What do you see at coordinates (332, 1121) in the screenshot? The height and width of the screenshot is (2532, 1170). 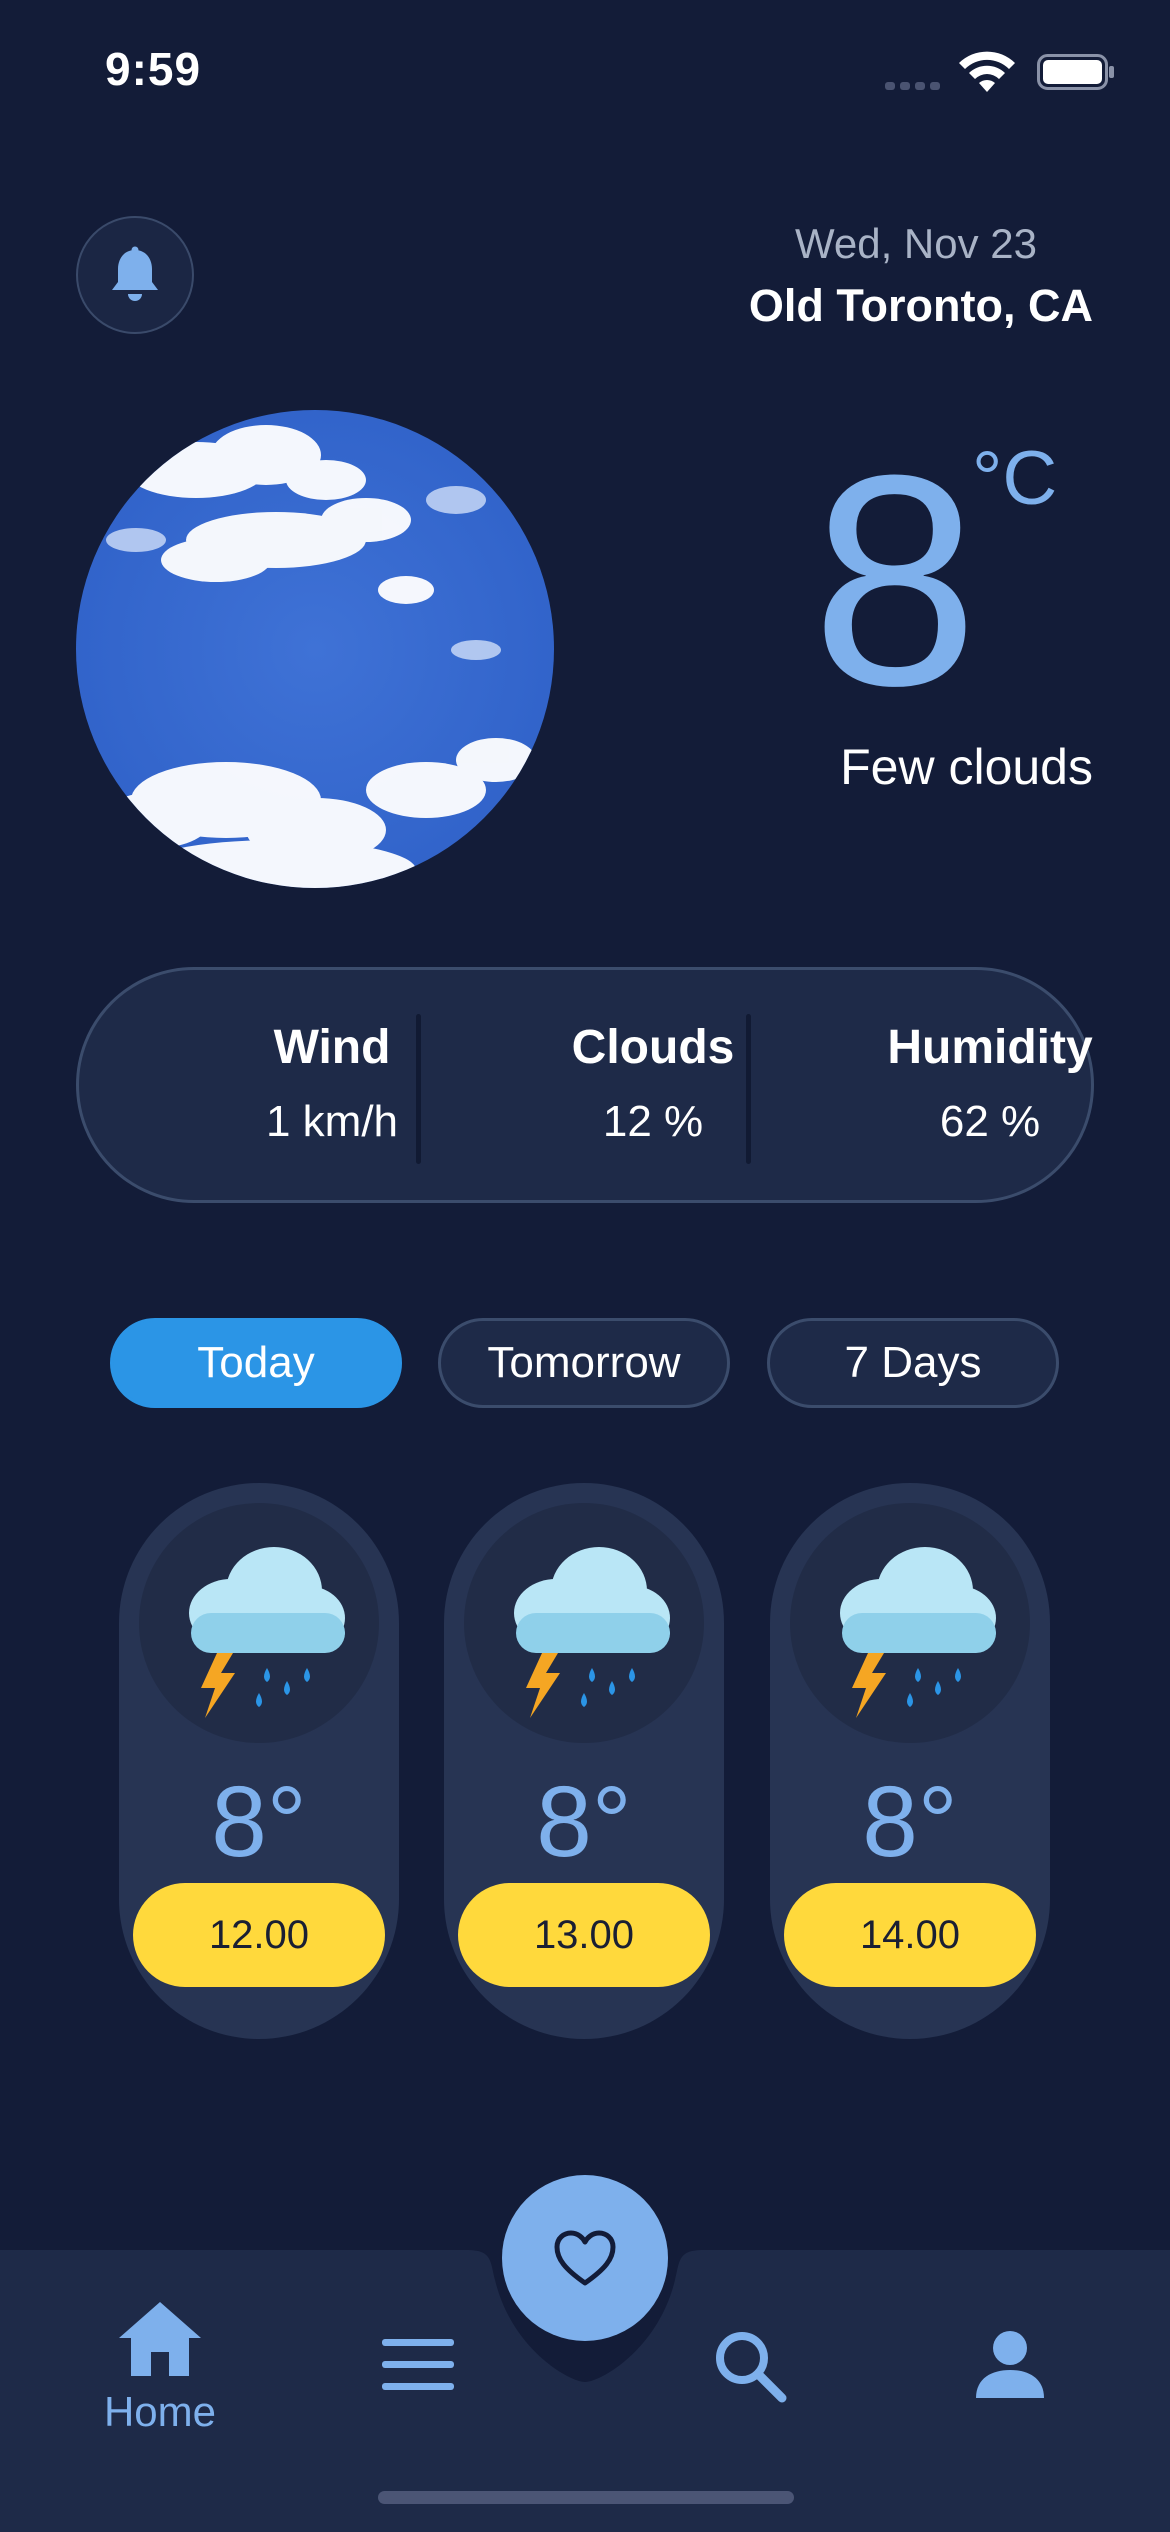 I see `stat-value: 1 km/h` at bounding box center [332, 1121].